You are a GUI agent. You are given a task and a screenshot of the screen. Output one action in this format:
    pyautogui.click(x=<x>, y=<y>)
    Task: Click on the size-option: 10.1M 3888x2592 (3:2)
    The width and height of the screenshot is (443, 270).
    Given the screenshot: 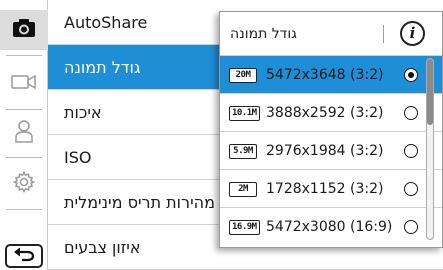 What is the action you would take?
    pyautogui.click(x=331, y=113)
    